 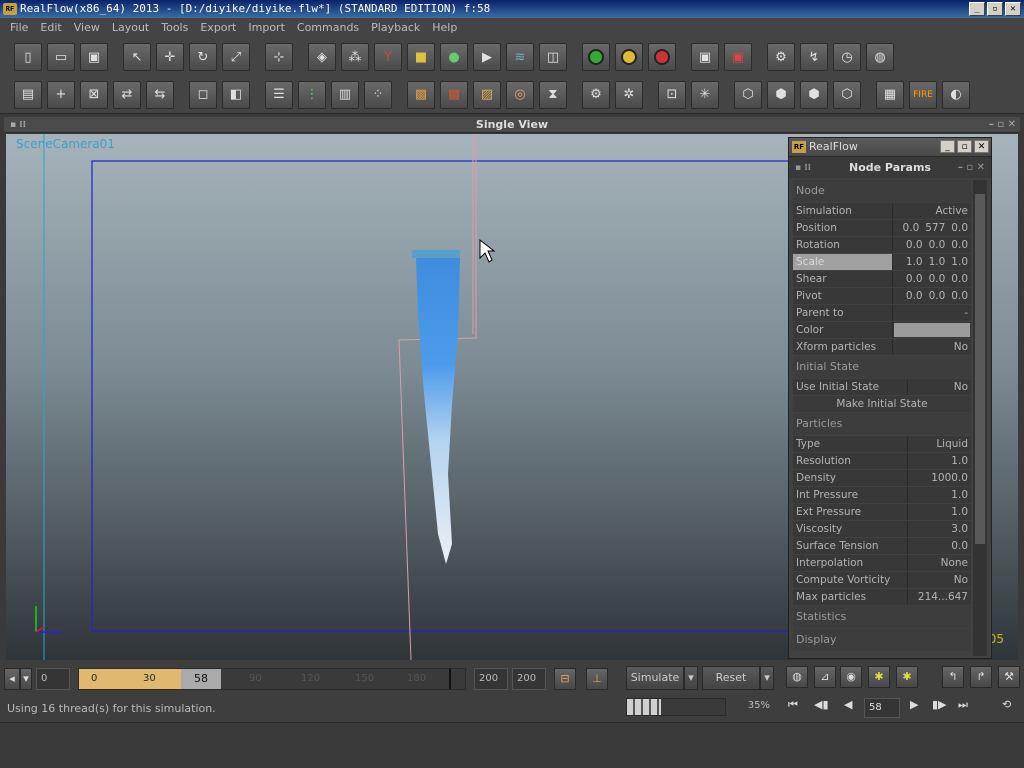 I want to click on param-row-xform-particles: Xform particles No, so click(x=882, y=347).